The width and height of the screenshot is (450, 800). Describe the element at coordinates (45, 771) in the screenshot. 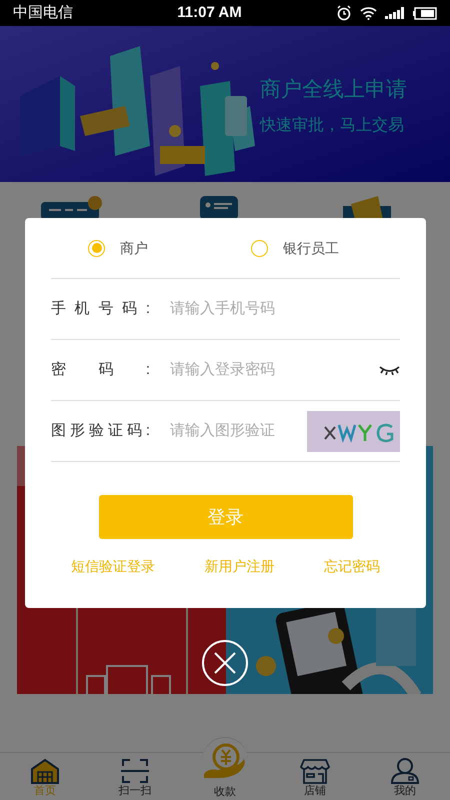

I see `house-icon` at that location.